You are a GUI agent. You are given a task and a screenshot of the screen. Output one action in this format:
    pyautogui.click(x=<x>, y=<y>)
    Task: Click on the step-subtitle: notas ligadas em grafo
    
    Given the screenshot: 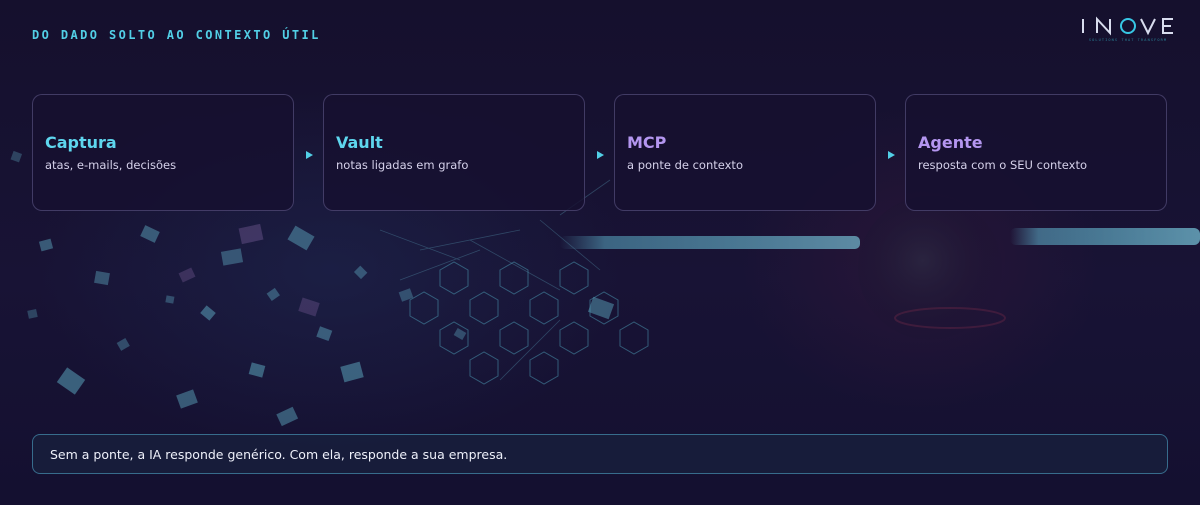 What is the action you would take?
    pyautogui.click(x=402, y=165)
    